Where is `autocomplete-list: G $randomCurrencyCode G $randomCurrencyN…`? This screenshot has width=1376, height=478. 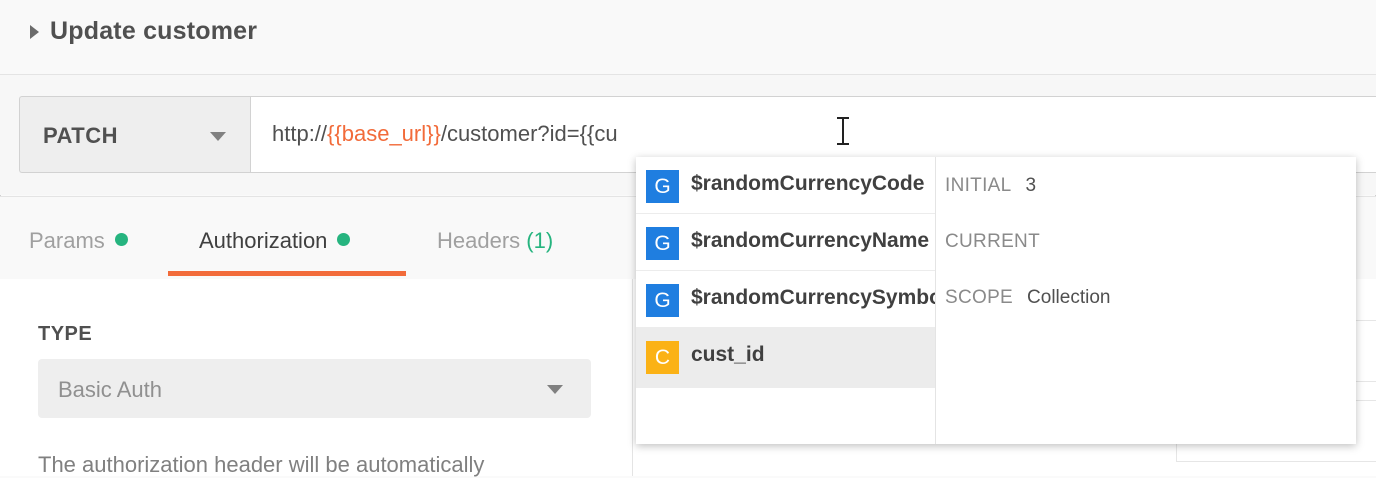 autocomplete-list: G $randomCurrencyCode G $randomCurrencyN… is located at coordinates (786, 300).